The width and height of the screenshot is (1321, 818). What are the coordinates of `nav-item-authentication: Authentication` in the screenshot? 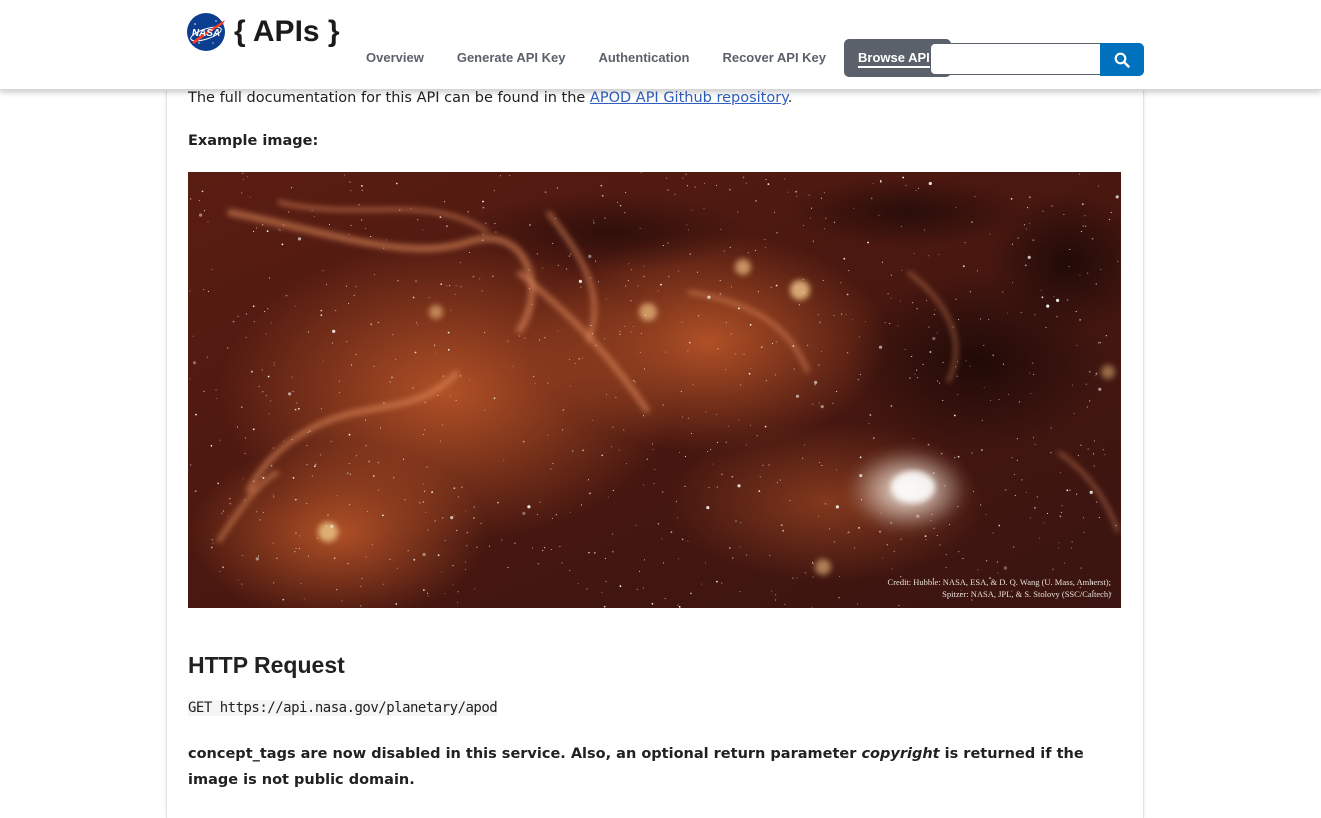 It's located at (643, 58).